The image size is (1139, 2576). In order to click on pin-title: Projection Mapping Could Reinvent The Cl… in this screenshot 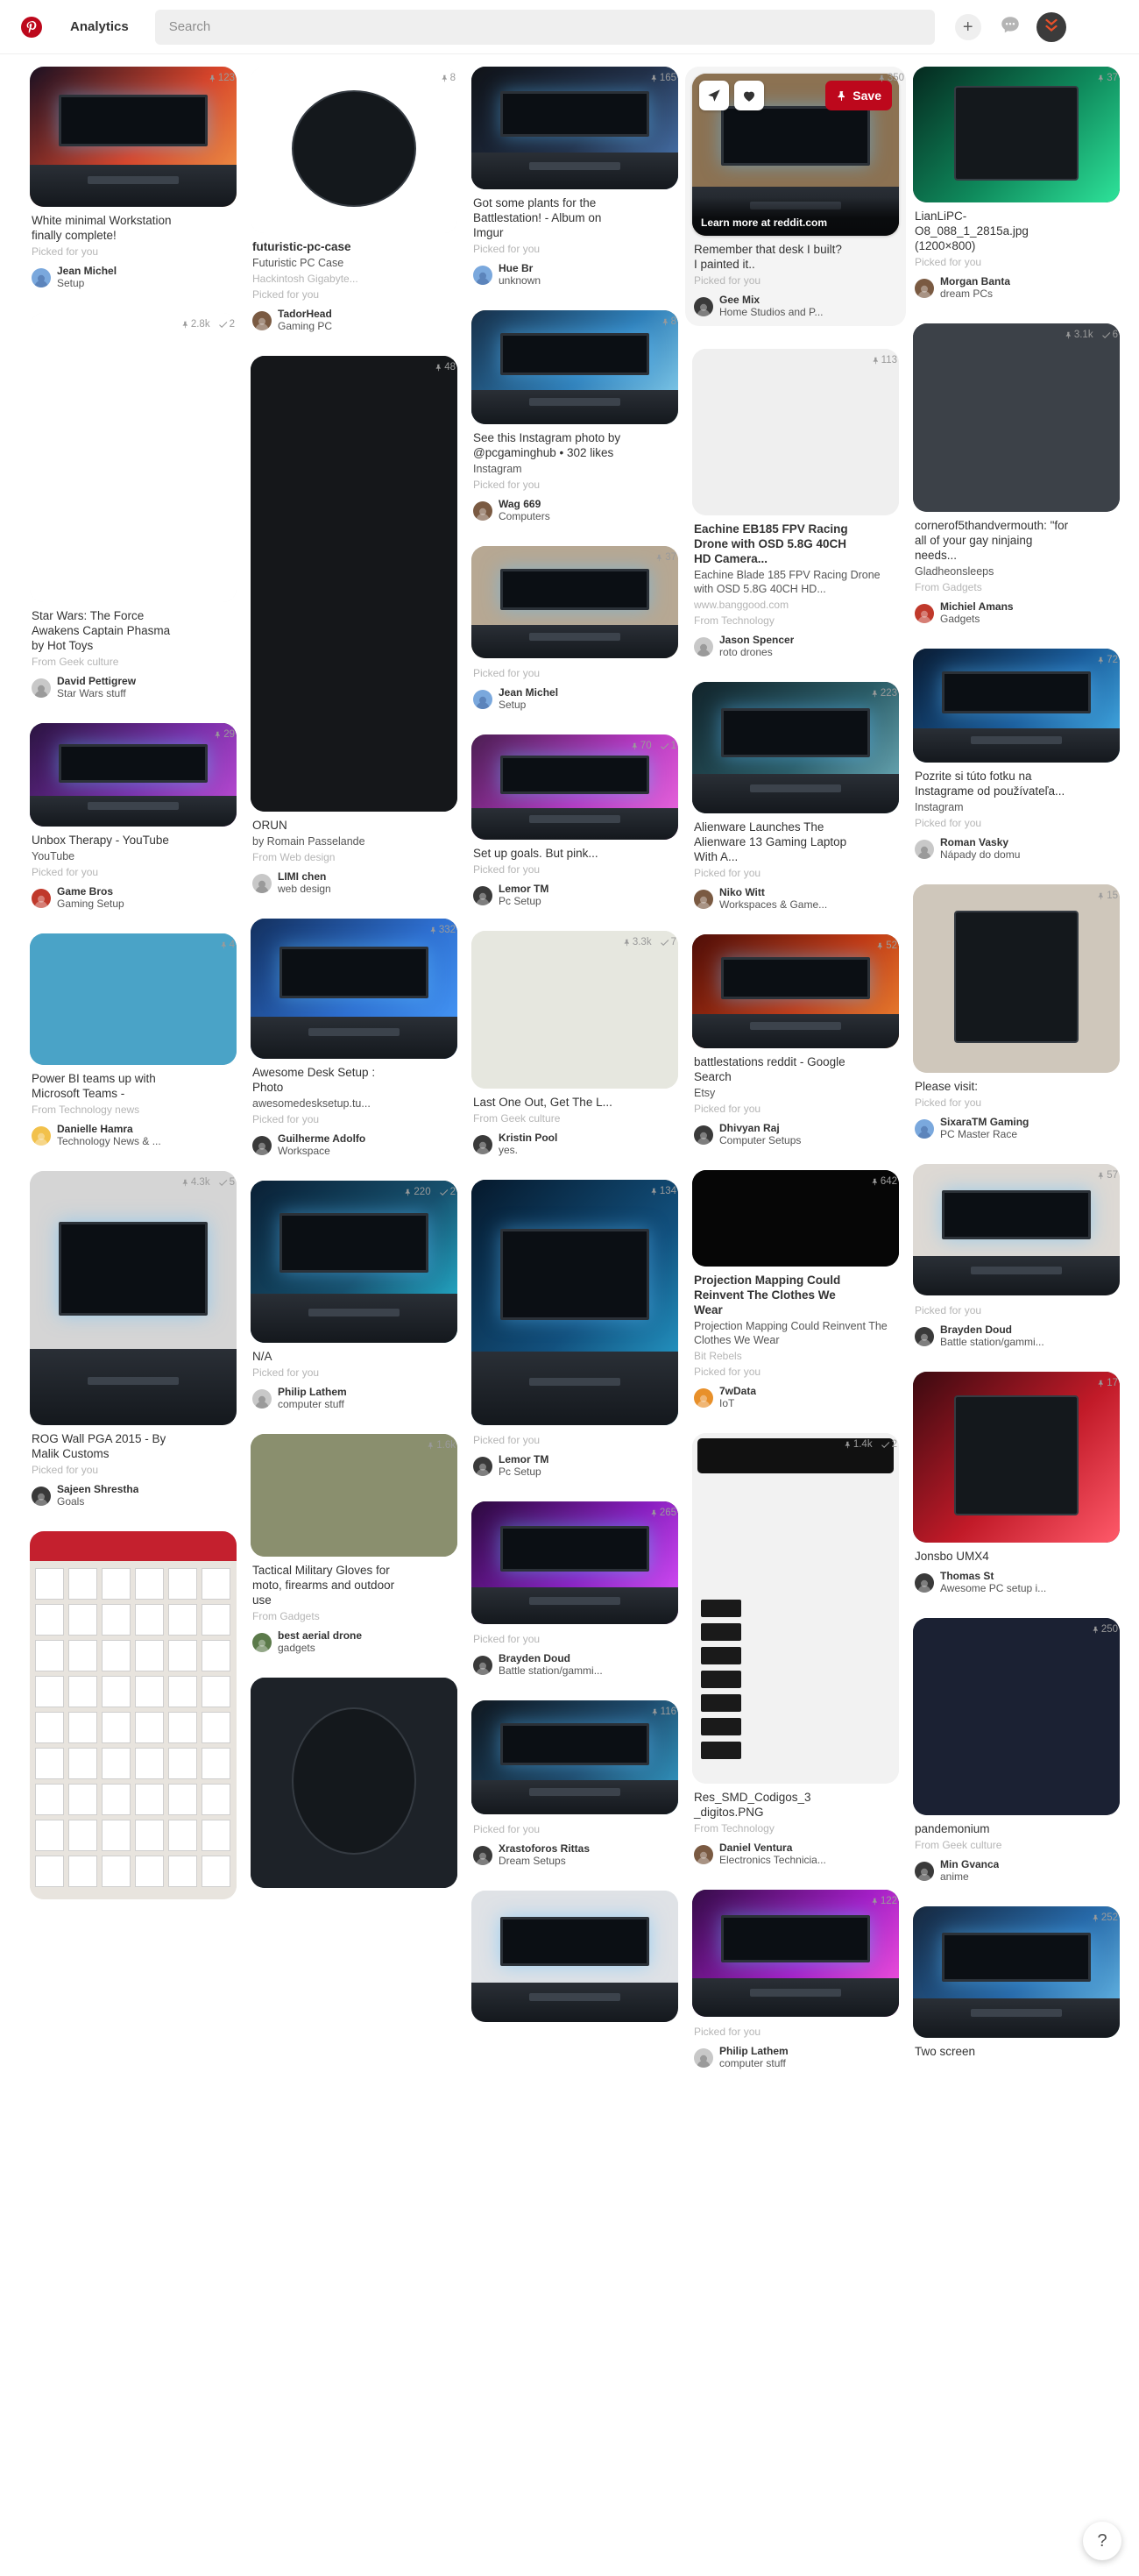, I will do `click(796, 1295)`.